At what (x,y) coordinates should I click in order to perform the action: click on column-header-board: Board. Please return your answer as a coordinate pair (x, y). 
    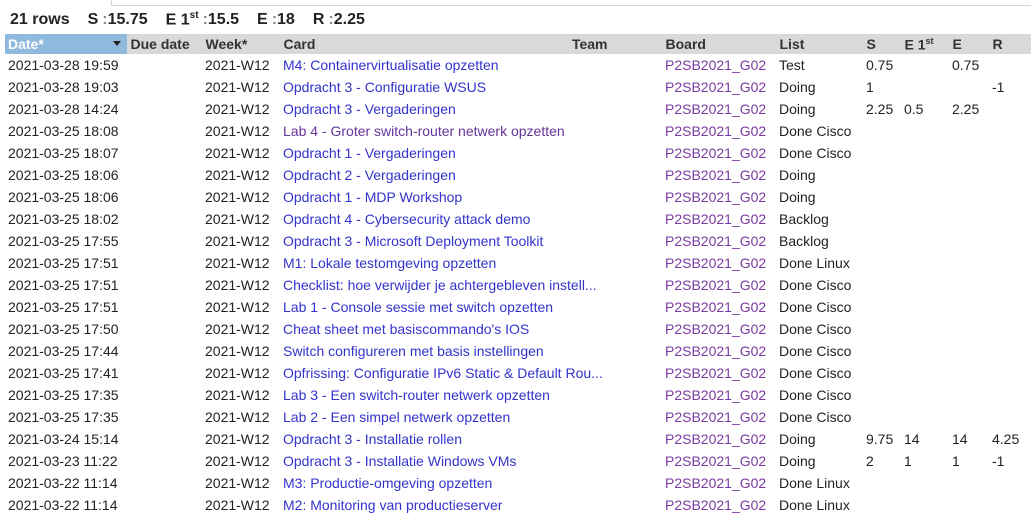
    Looking at the image, I should click on (719, 44).